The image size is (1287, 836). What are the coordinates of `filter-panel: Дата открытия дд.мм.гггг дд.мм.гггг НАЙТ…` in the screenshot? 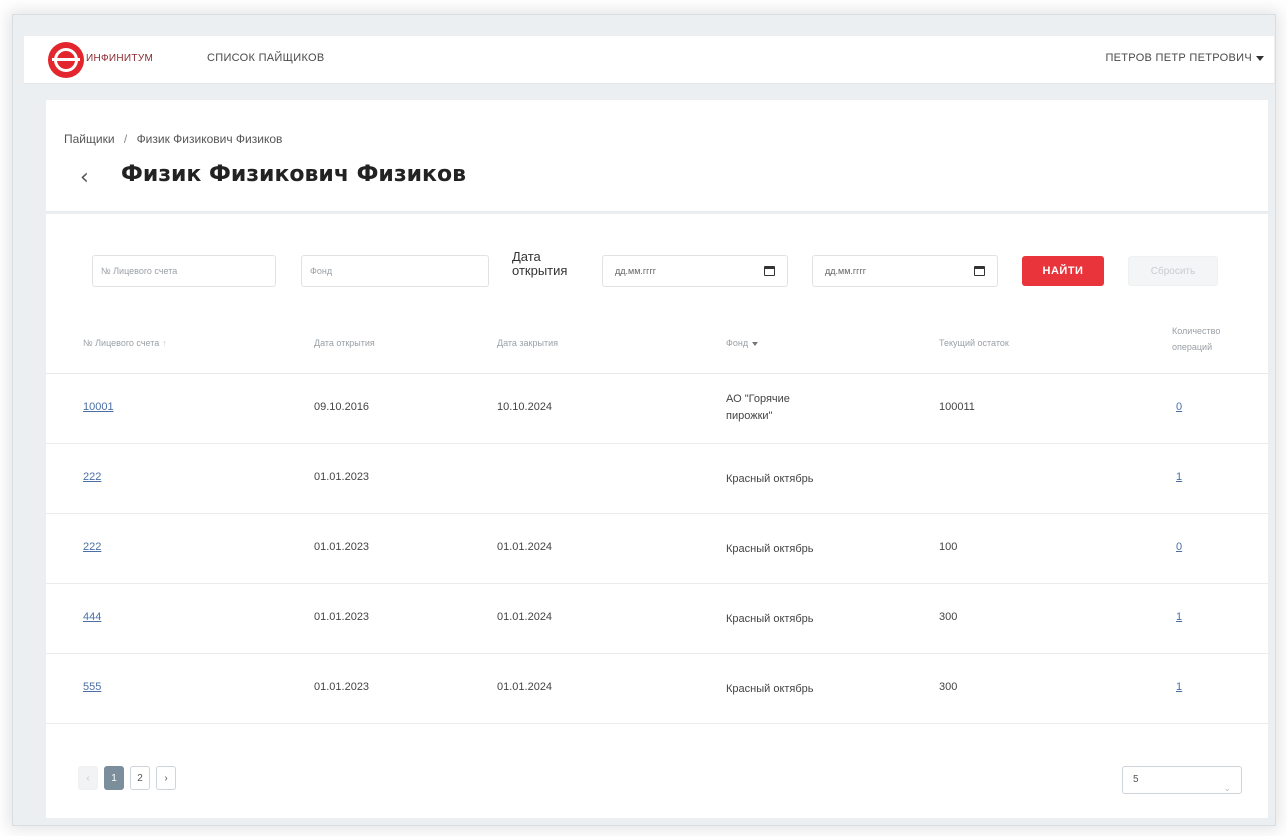 It's located at (657, 264).